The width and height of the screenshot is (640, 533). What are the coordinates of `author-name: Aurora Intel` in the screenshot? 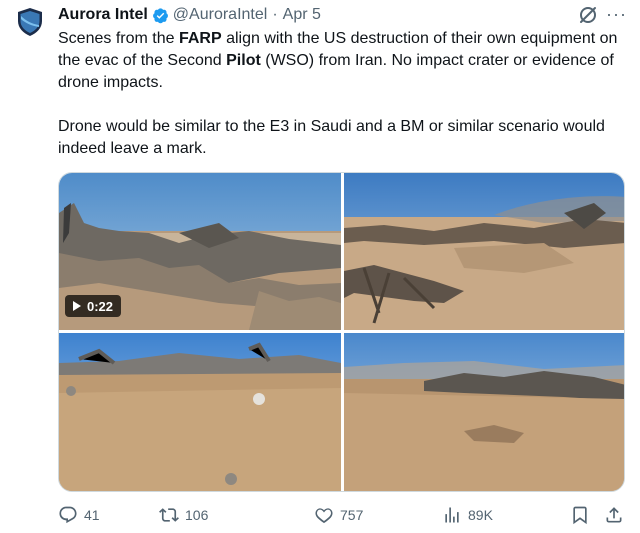 It's located at (103, 15).